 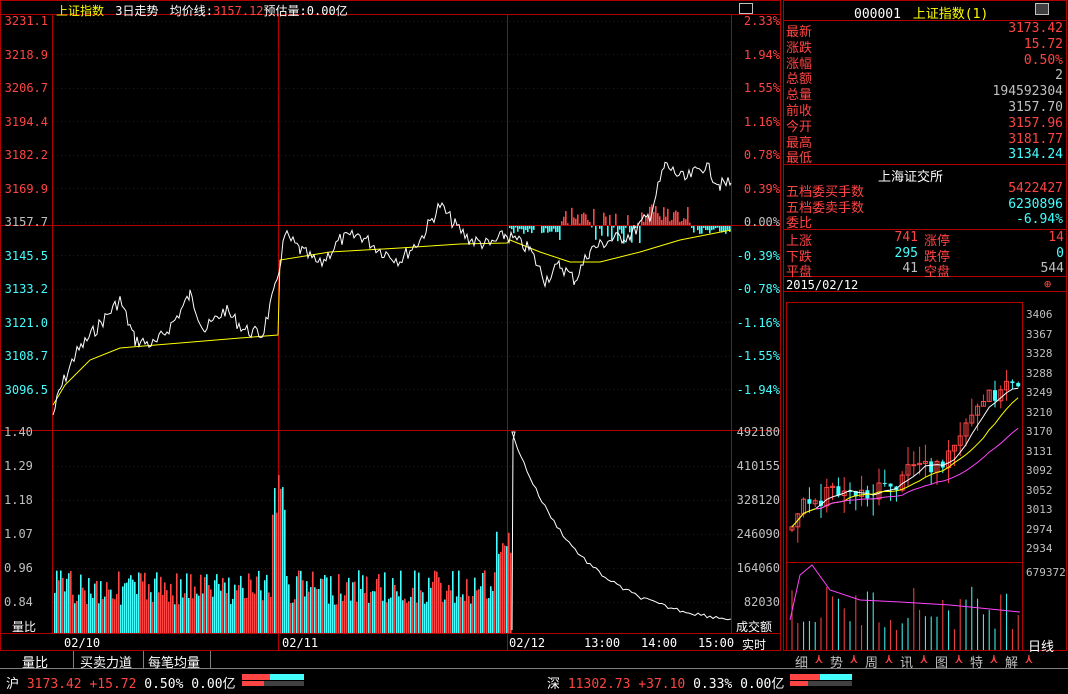 I want to click on date-label: 02/10, so click(x=82, y=643).